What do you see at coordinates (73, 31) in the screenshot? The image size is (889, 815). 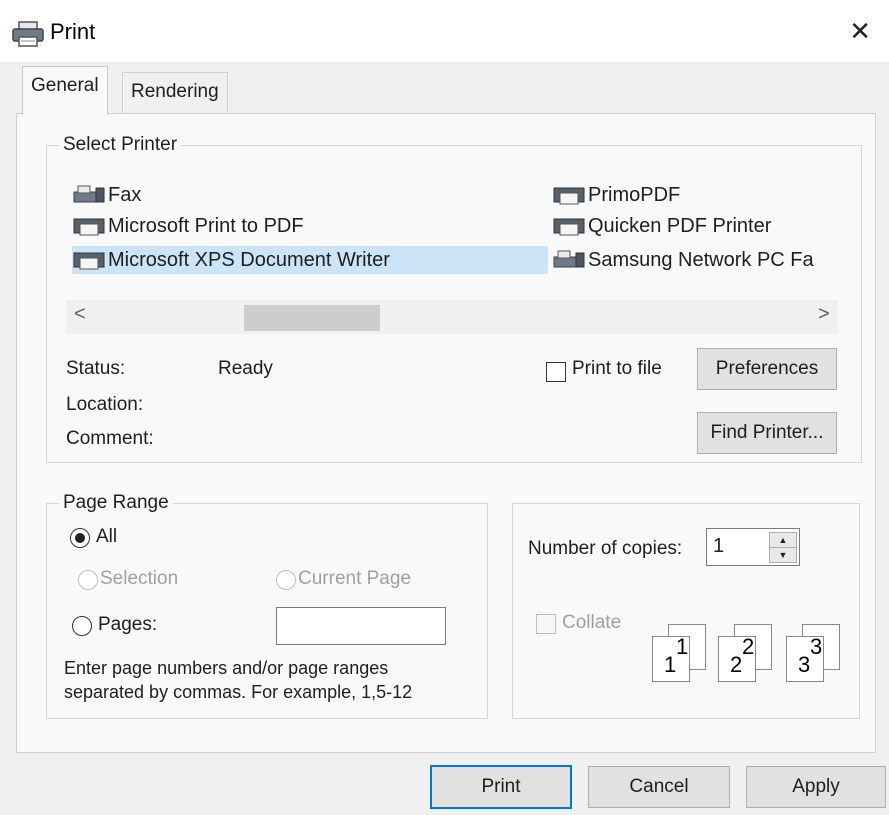 I see `window-title: Print` at bounding box center [73, 31].